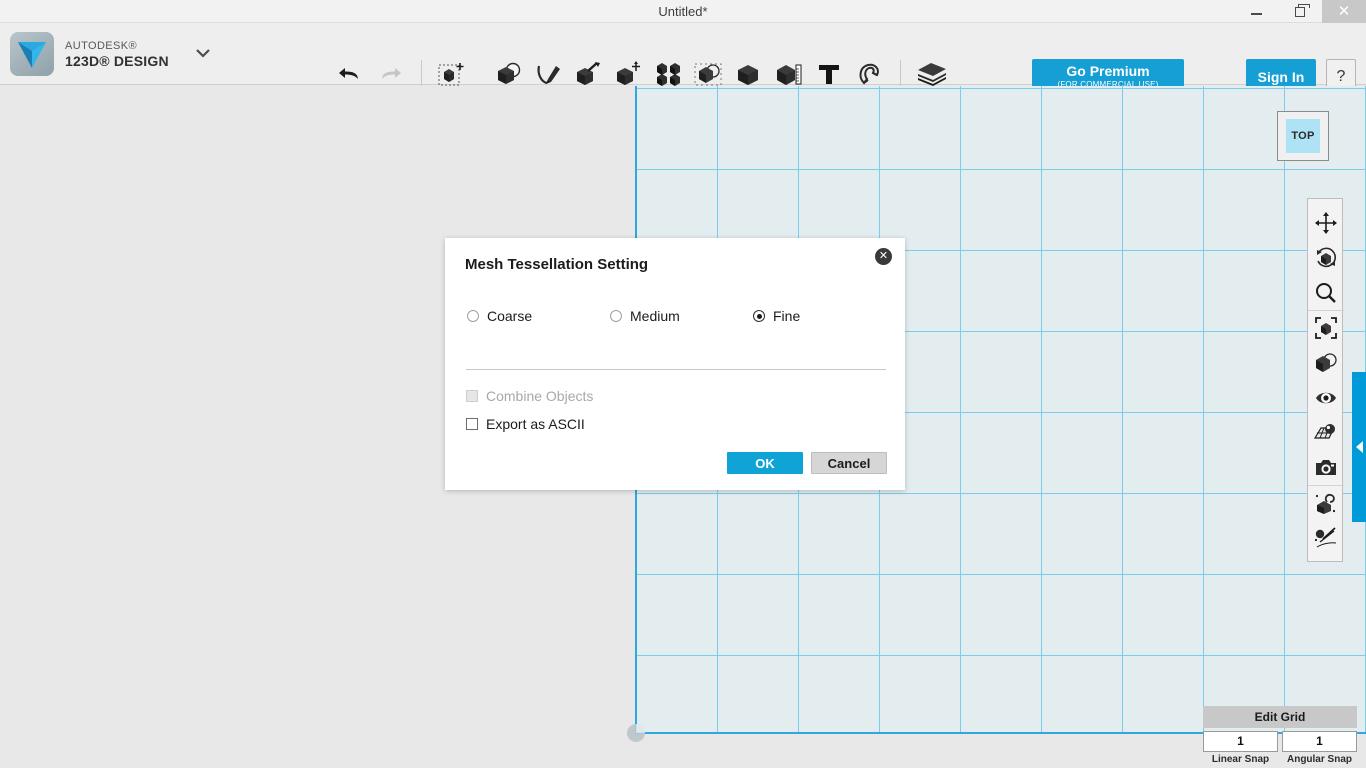  I want to click on checkbox-combine-objects: Combine Objects, so click(529, 396).